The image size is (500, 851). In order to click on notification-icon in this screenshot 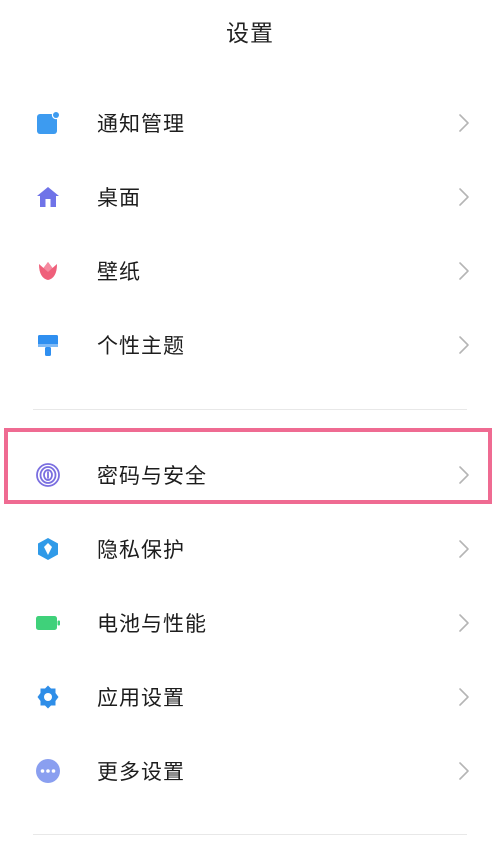, I will do `click(48, 123)`.